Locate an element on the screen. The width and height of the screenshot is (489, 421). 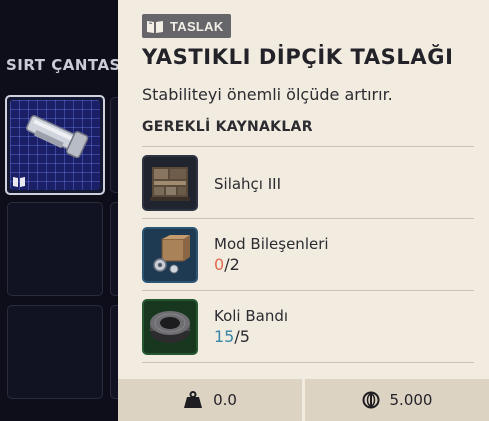
divider is located at coordinates (308, 362).